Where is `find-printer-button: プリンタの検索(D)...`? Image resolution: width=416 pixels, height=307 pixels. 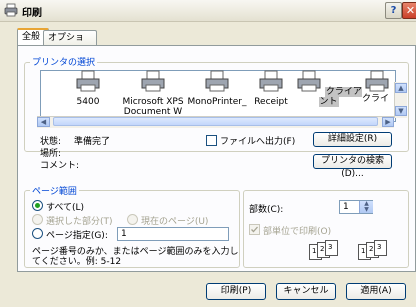
find-printer-button: プリンタの検索(D)... is located at coordinates (352, 166).